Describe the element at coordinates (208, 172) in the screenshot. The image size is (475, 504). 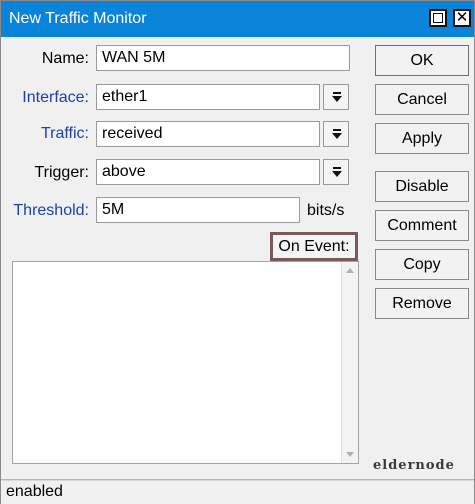
I see `trigger-select: above` at that location.